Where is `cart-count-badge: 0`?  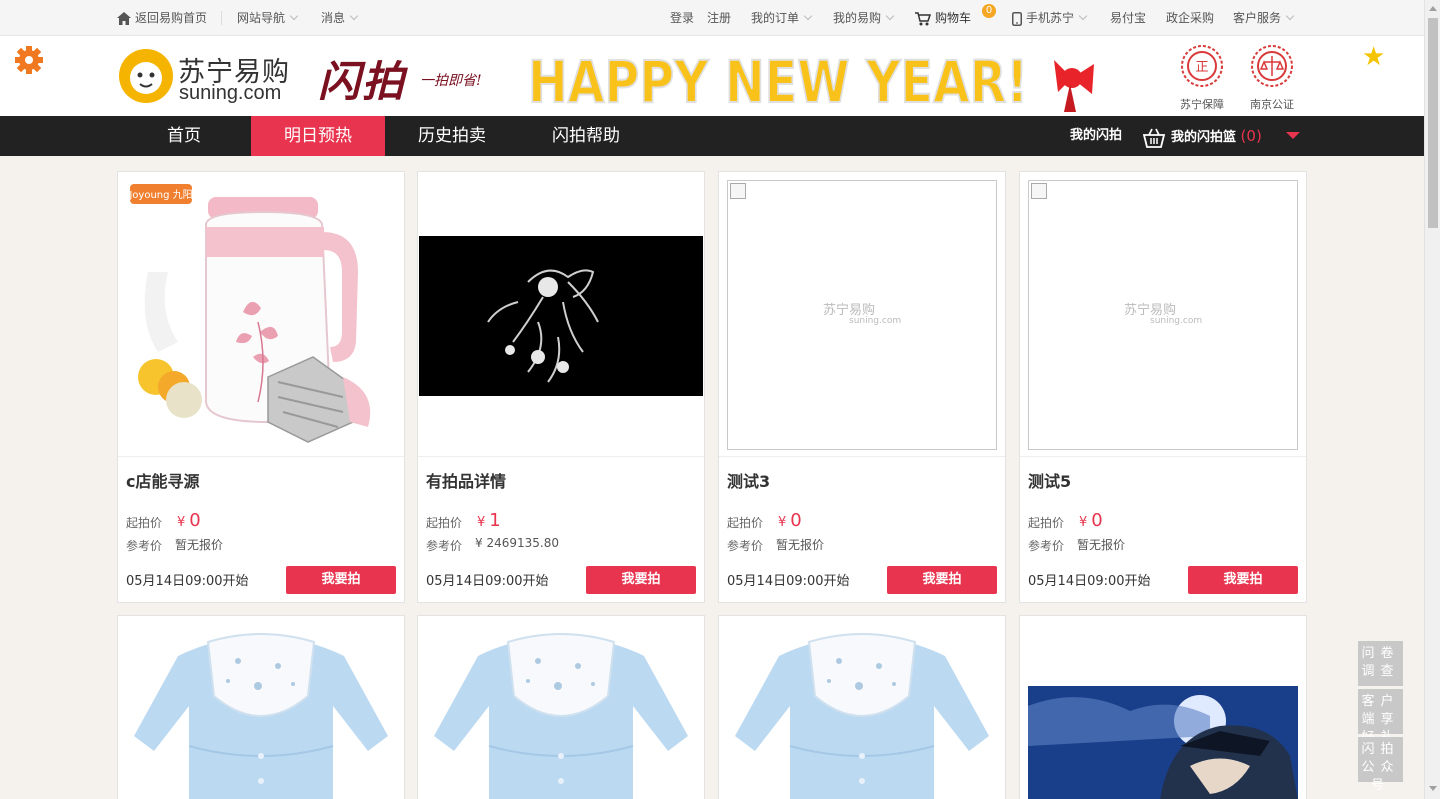
cart-count-badge: 0 is located at coordinates (989, 11).